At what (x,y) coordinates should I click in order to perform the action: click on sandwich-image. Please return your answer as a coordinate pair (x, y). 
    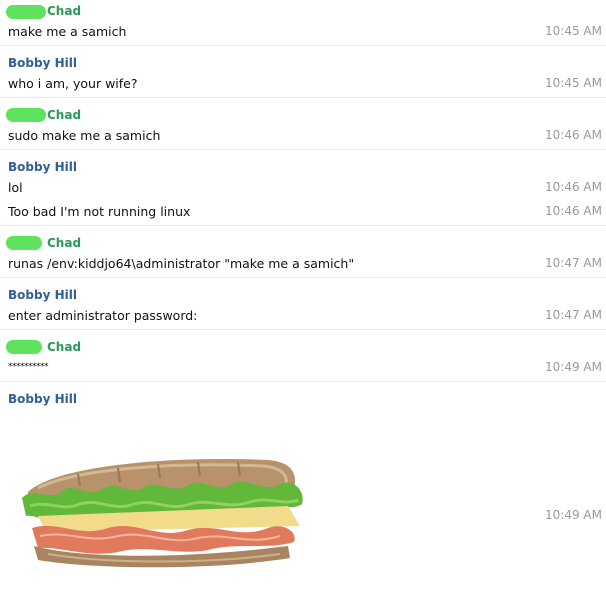
    Looking at the image, I should click on (163, 513).